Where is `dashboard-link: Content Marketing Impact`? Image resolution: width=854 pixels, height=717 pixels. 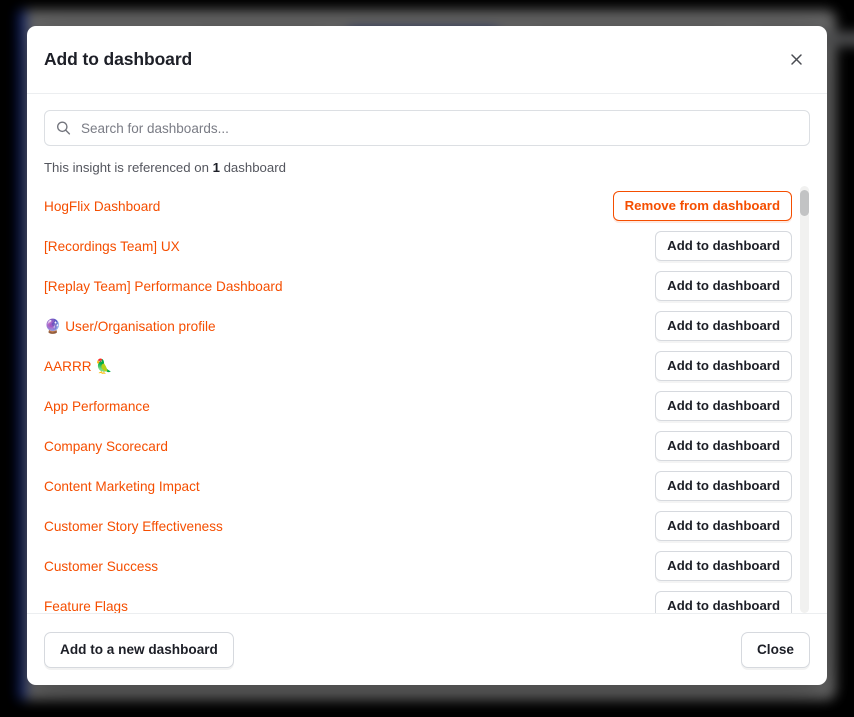
dashboard-link: Content Marketing Impact is located at coordinates (122, 486).